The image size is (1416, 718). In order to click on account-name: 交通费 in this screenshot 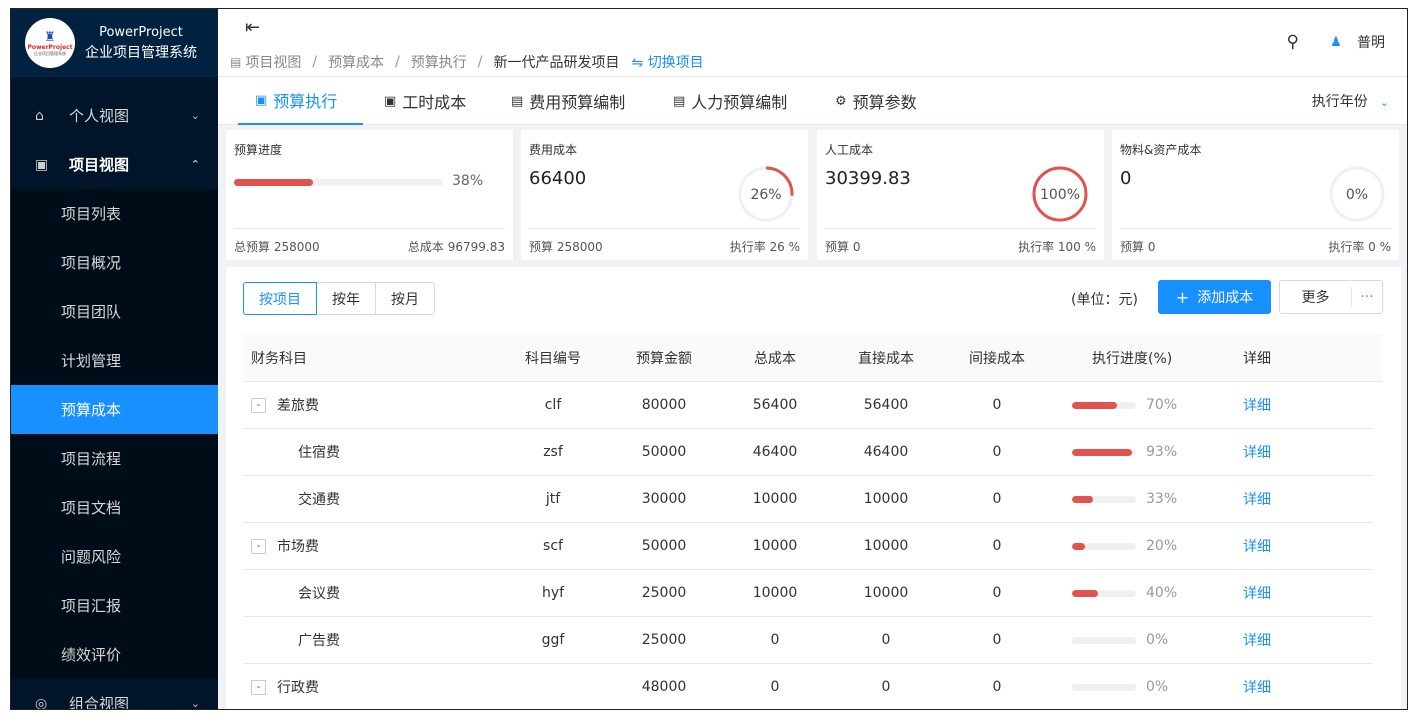, I will do `click(319, 500)`.